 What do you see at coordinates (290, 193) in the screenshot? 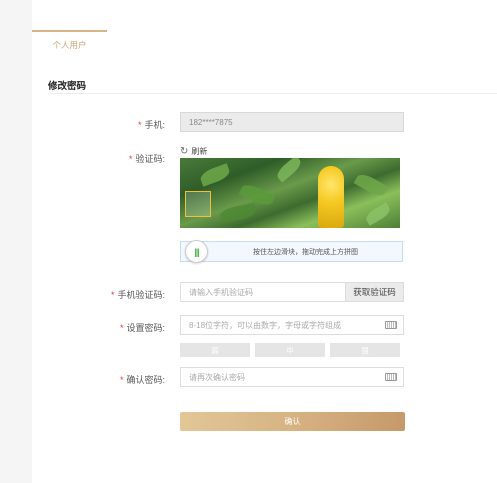
I see `captcha-image` at bounding box center [290, 193].